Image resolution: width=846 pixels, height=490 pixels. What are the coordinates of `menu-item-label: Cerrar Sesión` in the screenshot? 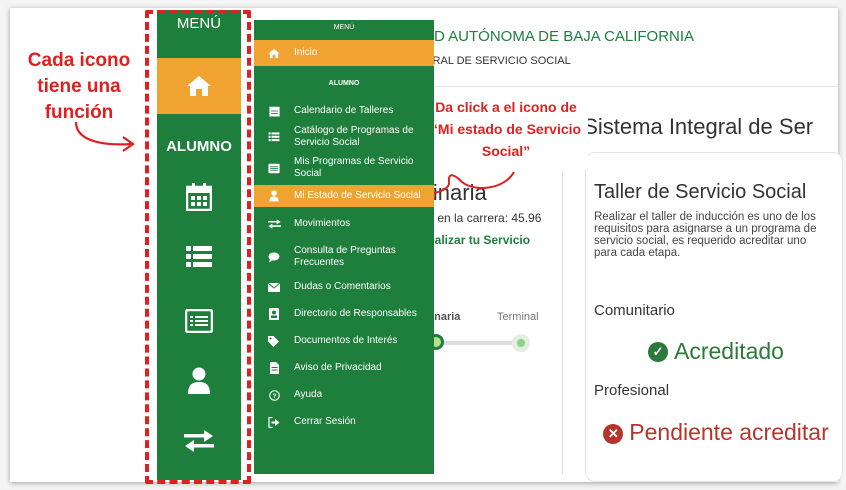 It's located at (325, 421).